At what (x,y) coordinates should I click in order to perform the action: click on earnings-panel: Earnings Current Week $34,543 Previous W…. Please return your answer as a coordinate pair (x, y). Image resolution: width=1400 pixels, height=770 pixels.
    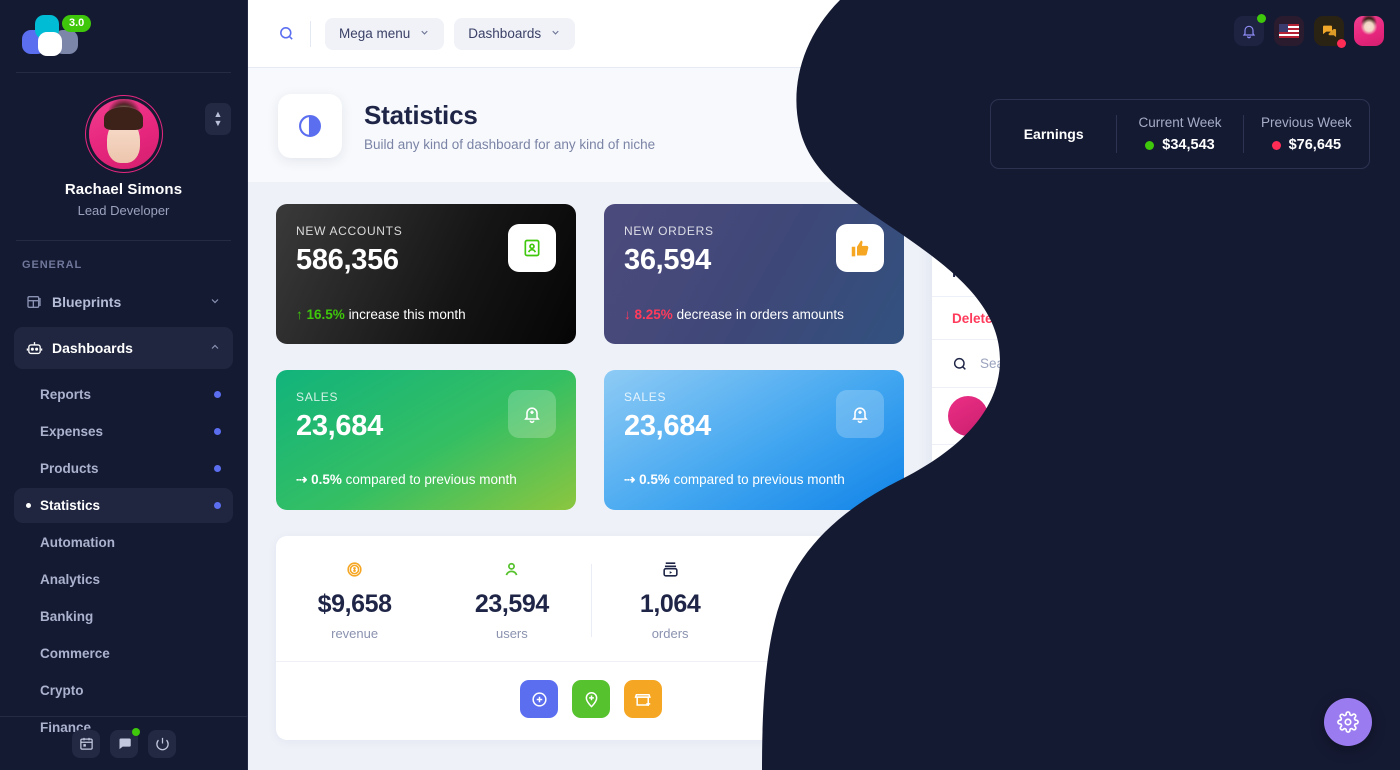
    Looking at the image, I should click on (1180, 134).